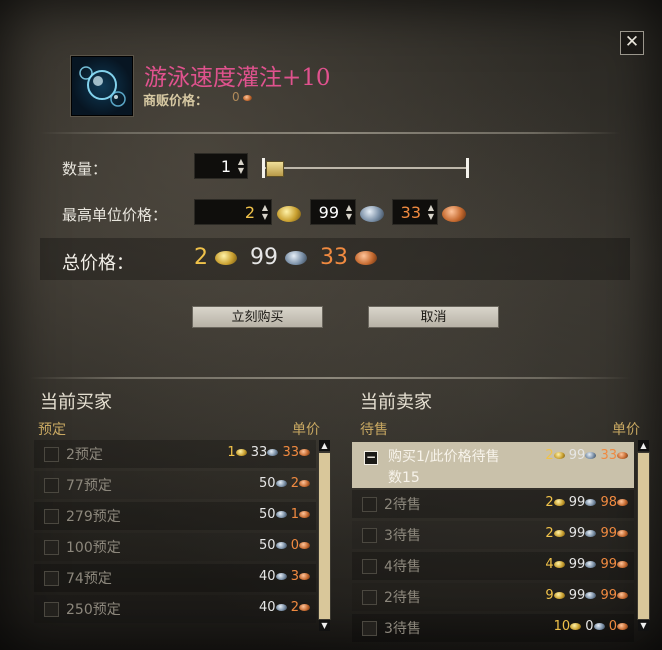  What do you see at coordinates (371, 458) in the screenshot?
I see `collapse-icon: −` at bounding box center [371, 458].